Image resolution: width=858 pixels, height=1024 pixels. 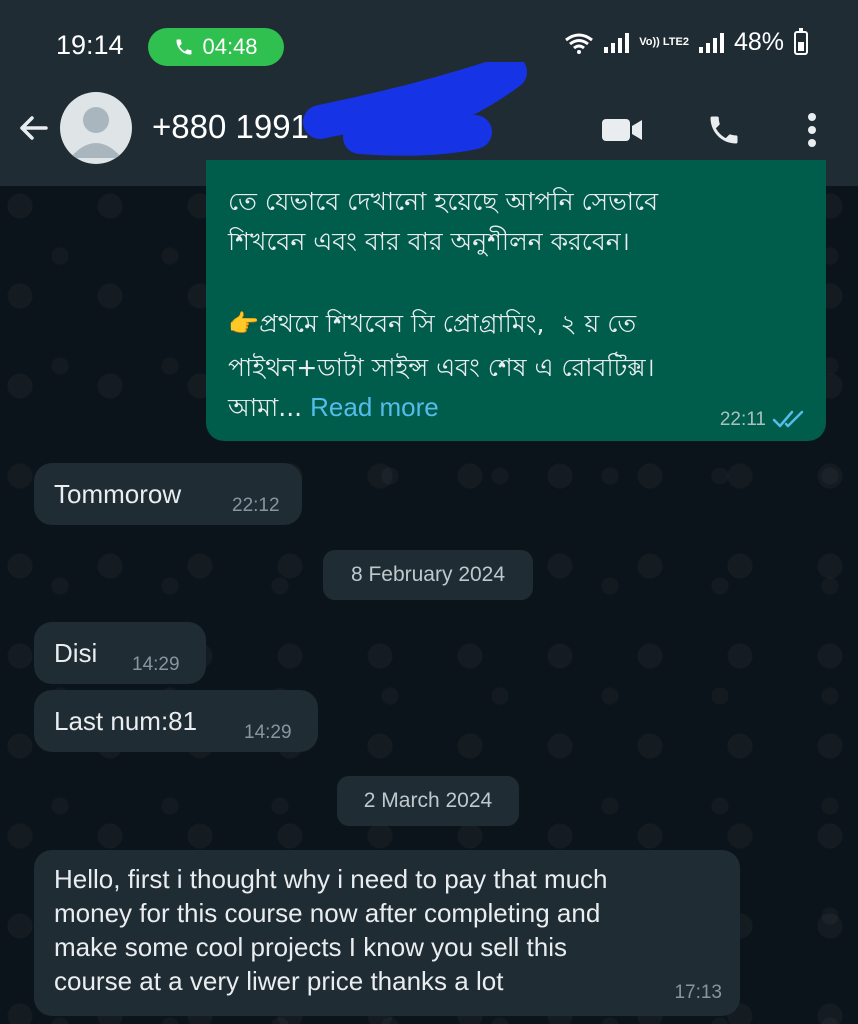 What do you see at coordinates (758, 42) in the screenshot?
I see `battery-percent: 48%` at bounding box center [758, 42].